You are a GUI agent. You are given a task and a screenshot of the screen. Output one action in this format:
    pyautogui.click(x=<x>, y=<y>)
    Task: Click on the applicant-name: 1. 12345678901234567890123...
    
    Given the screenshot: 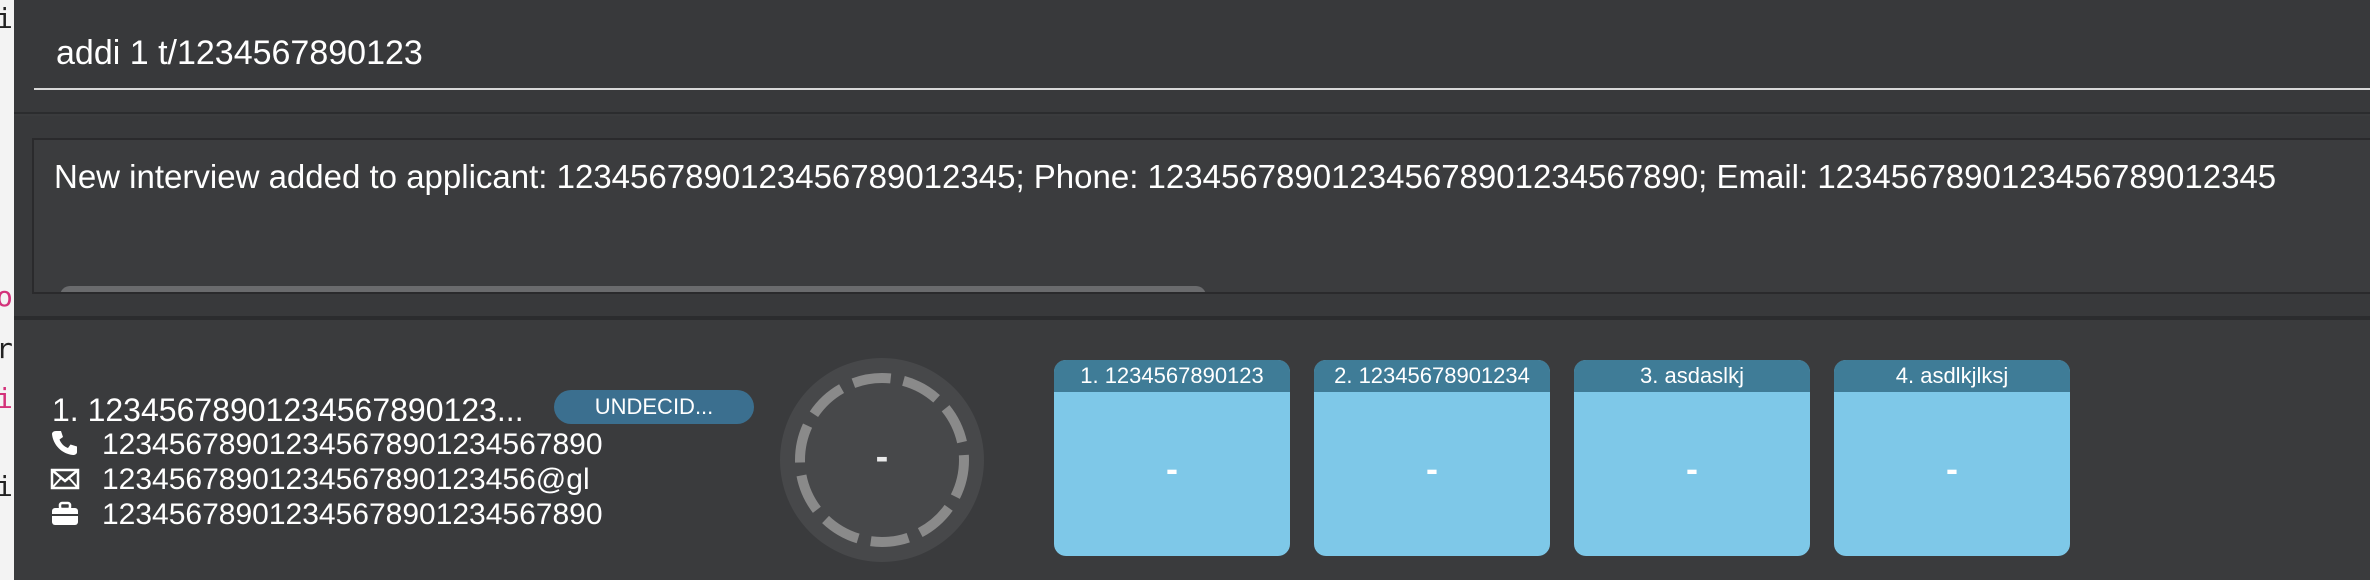 What is the action you would take?
    pyautogui.click(x=288, y=410)
    